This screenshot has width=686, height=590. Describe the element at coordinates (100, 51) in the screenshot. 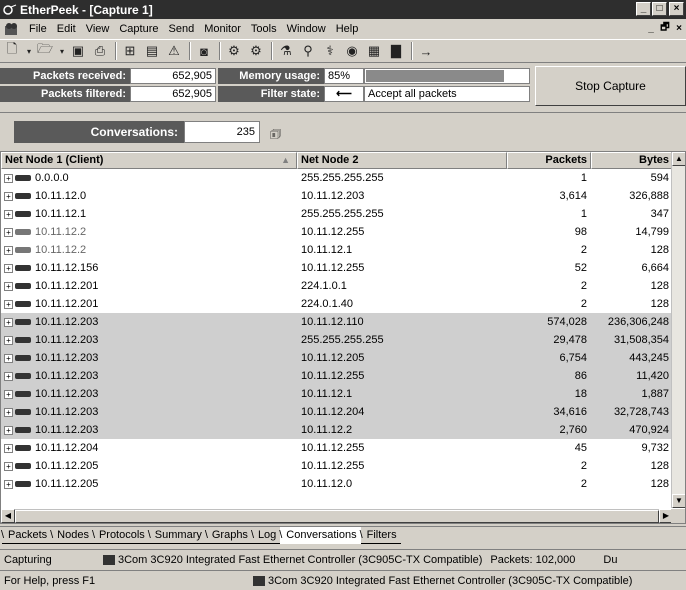

I see `print-icon: ⎙` at that location.